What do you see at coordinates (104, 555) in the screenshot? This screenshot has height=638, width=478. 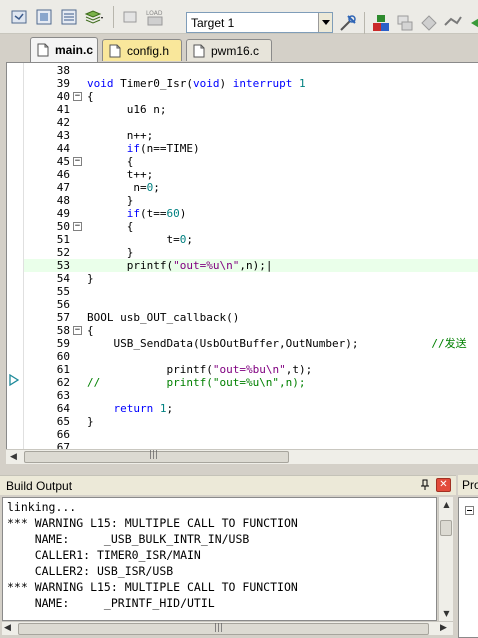 I see `output-line: CALLER1: TIMER0_ISR/MAIN` at bounding box center [104, 555].